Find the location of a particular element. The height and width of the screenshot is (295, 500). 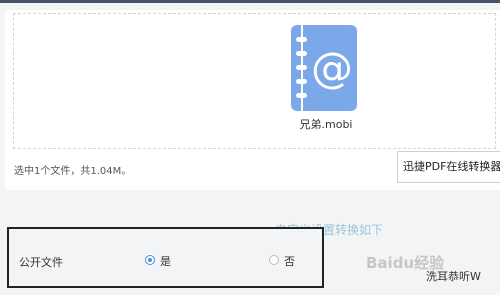

radio-no-label: 否 is located at coordinates (289, 261).